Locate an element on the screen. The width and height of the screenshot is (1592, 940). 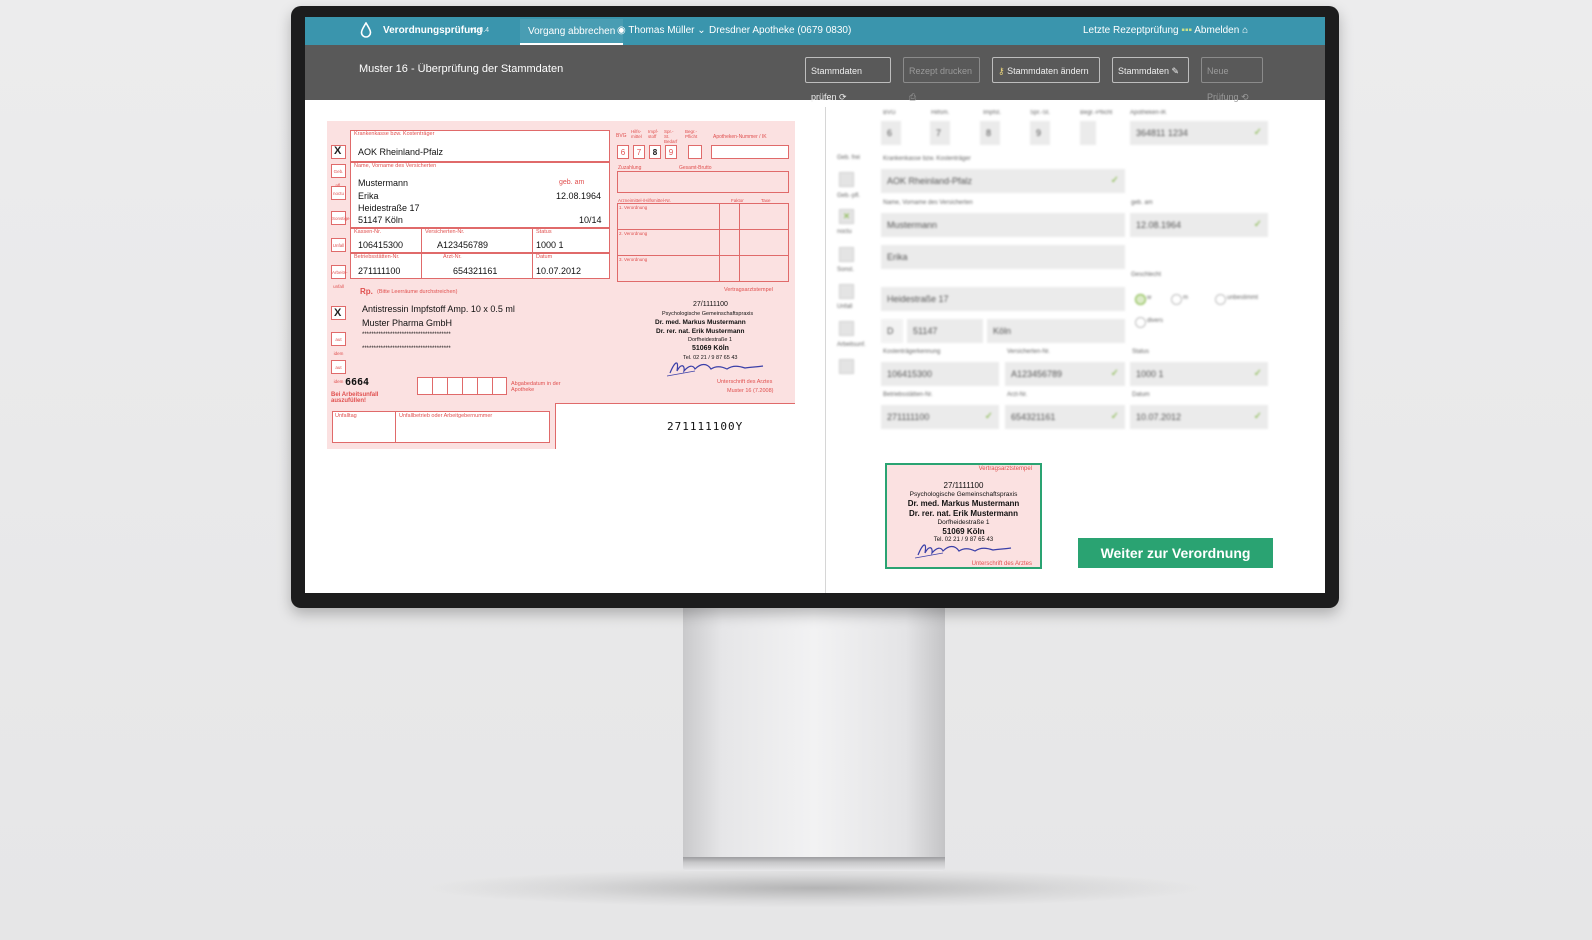
apotheken-ik-field: 364811 1234 ✓ is located at coordinates (1199, 133).